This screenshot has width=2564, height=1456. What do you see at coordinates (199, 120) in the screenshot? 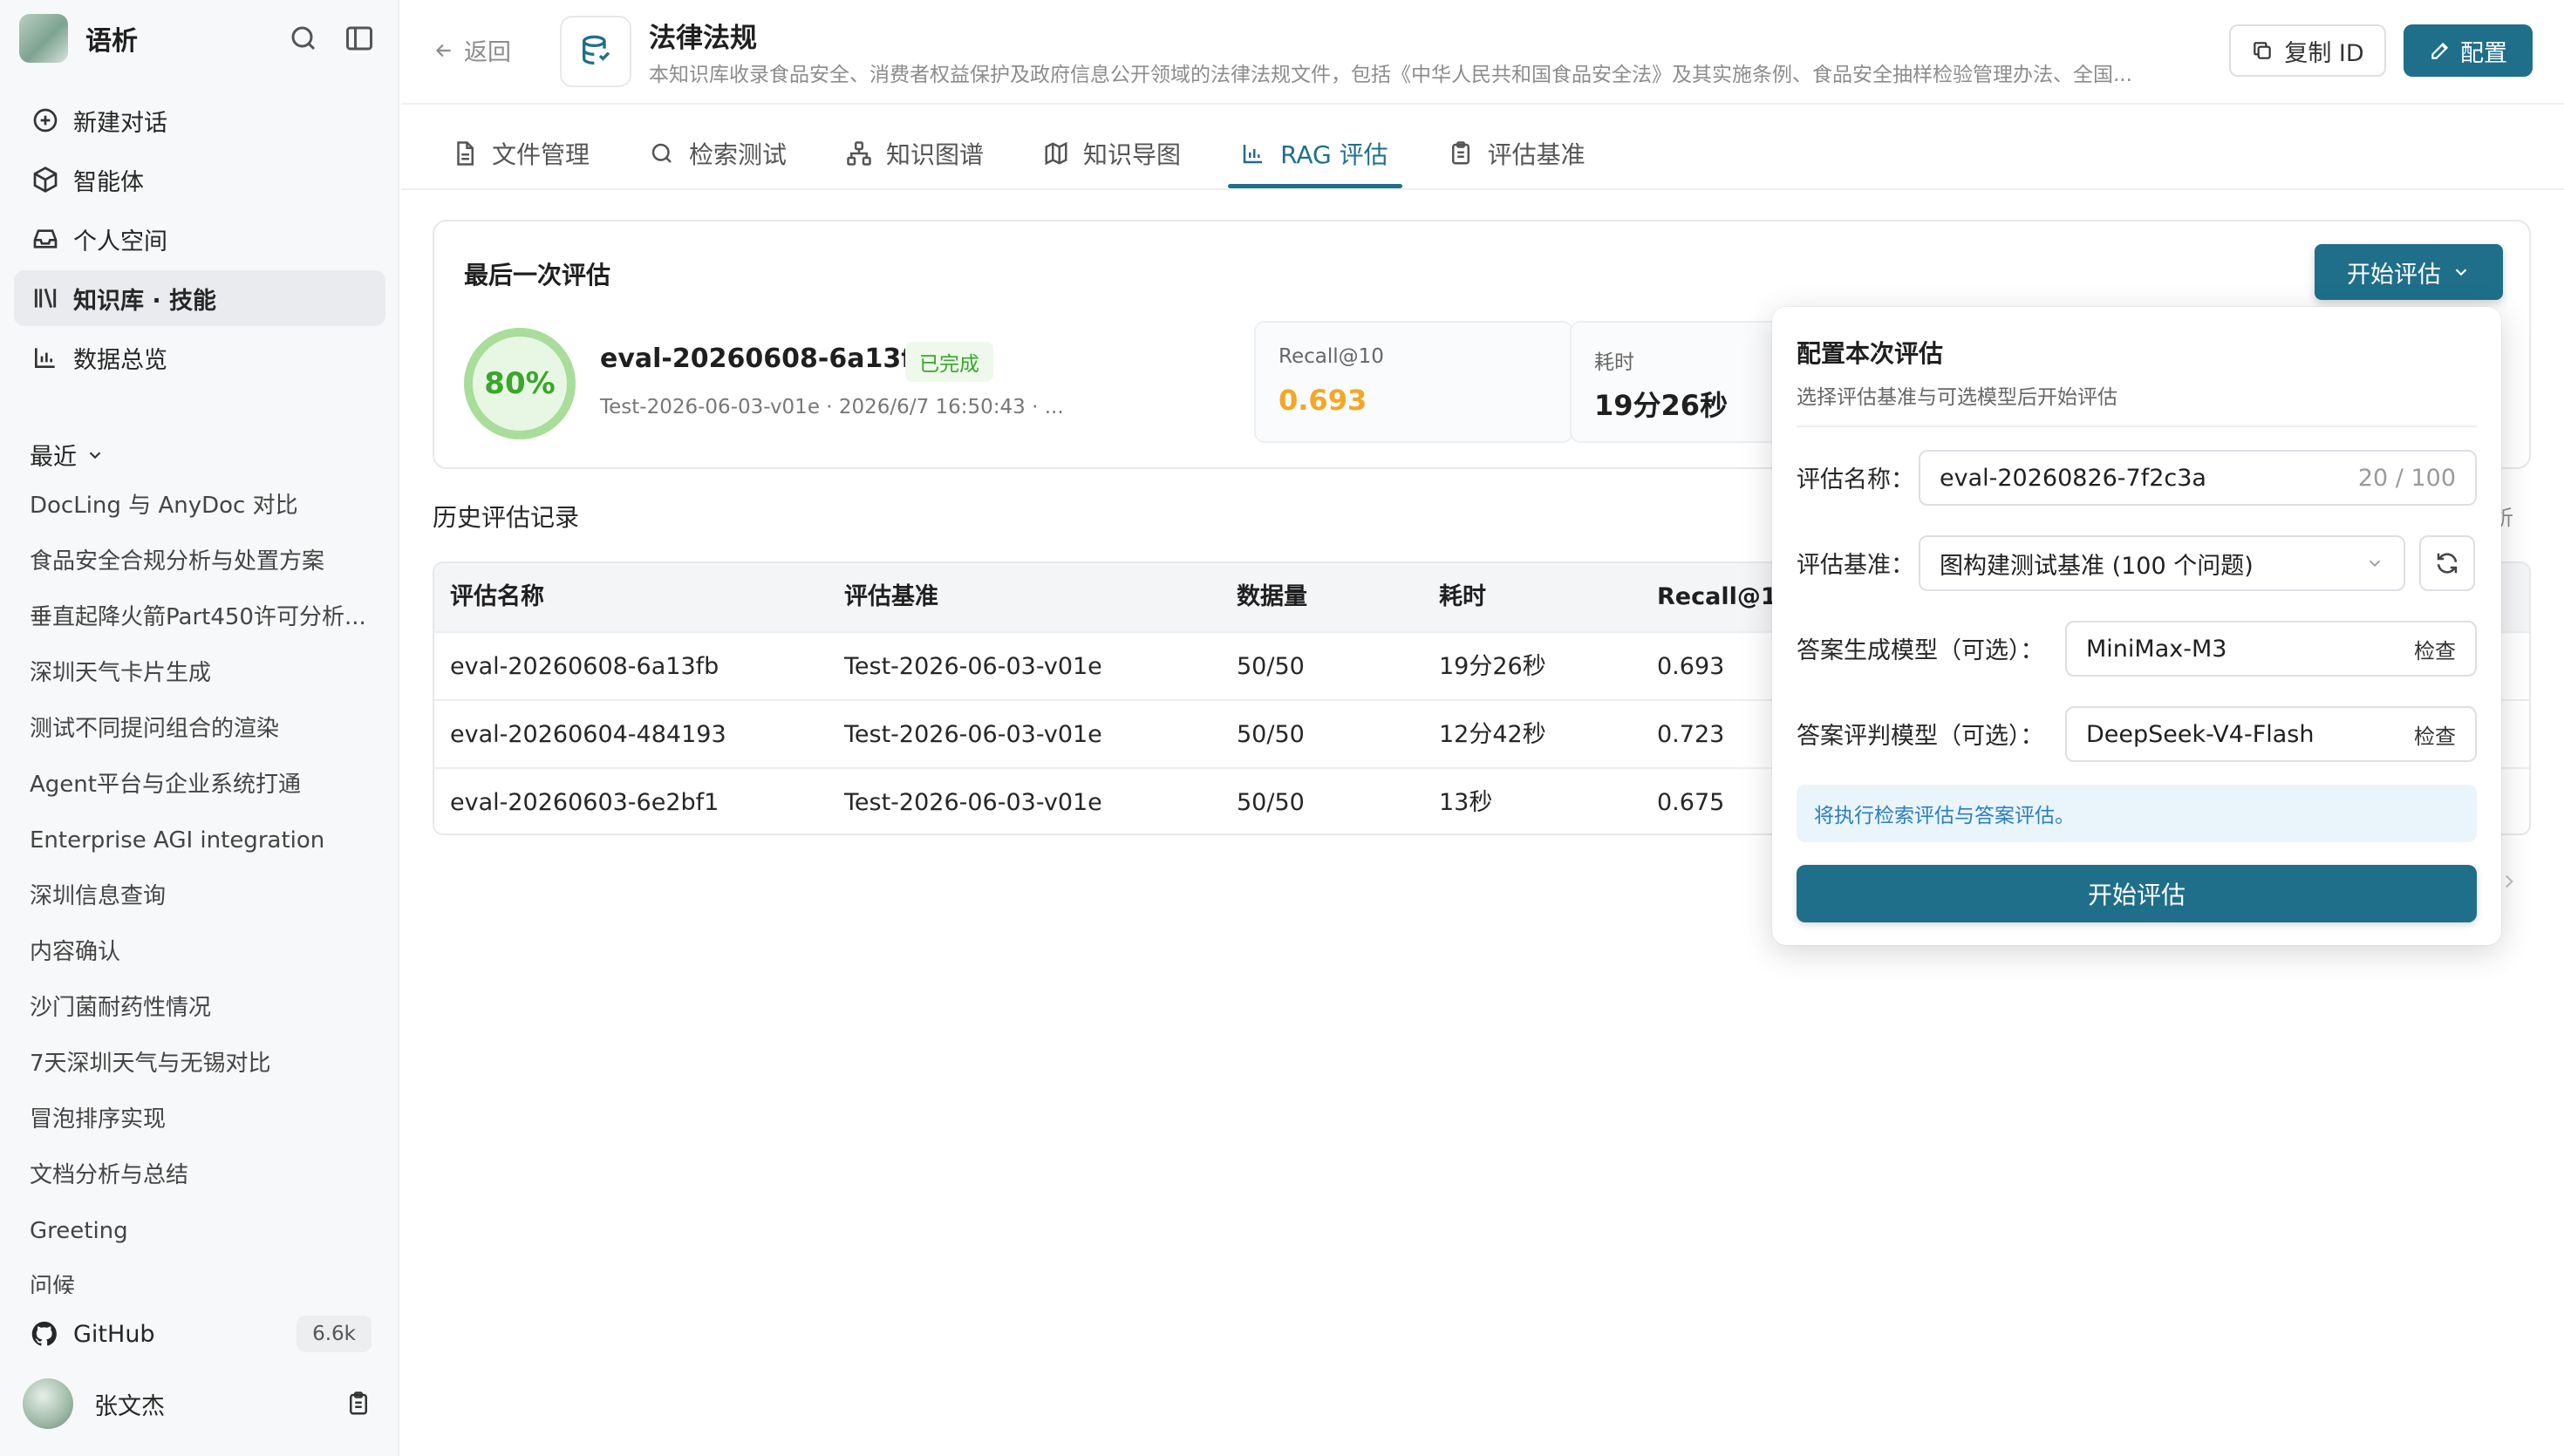
I see `nav-item-new-chat: 新建对话` at bounding box center [199, 120].